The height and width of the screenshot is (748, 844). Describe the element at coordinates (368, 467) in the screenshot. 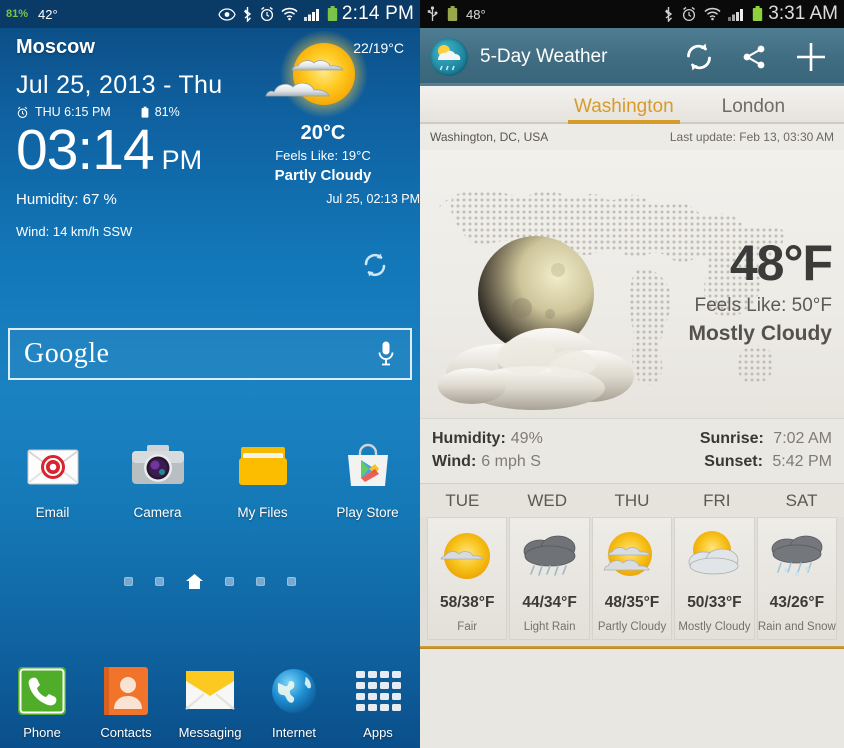

I see `play-store-icon` at that location.